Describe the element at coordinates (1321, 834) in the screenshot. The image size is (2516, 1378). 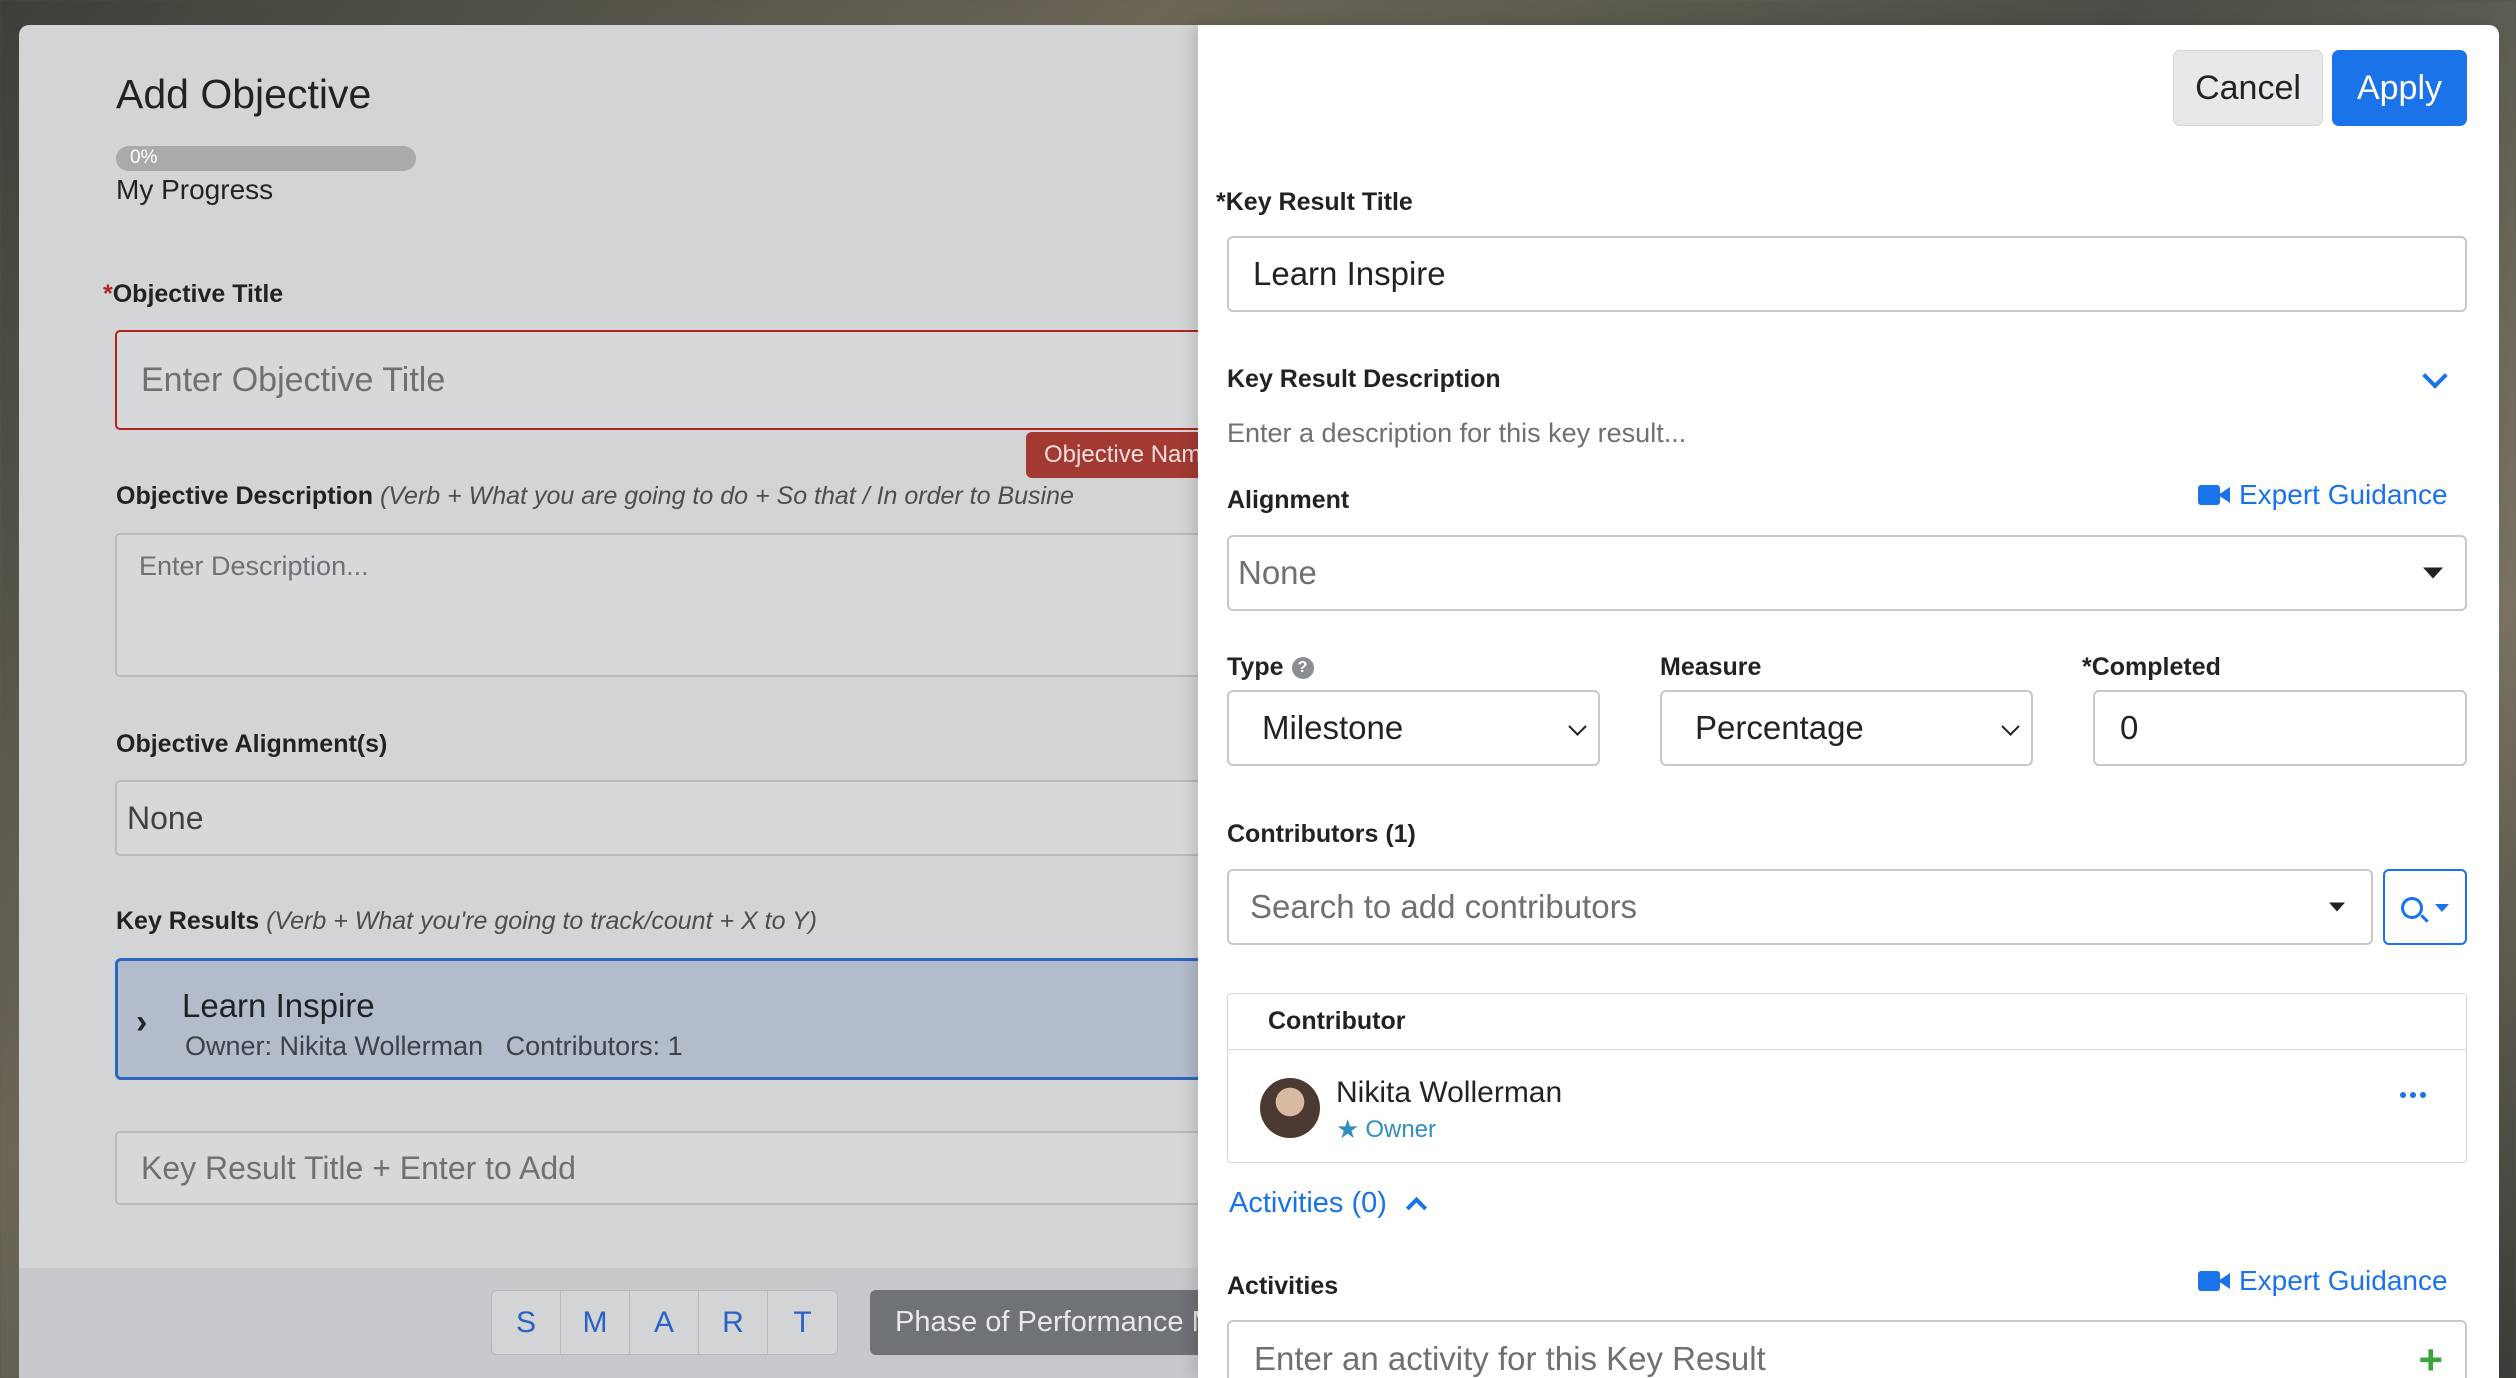
I see `contributors-label: Contributors (1)` at that location.